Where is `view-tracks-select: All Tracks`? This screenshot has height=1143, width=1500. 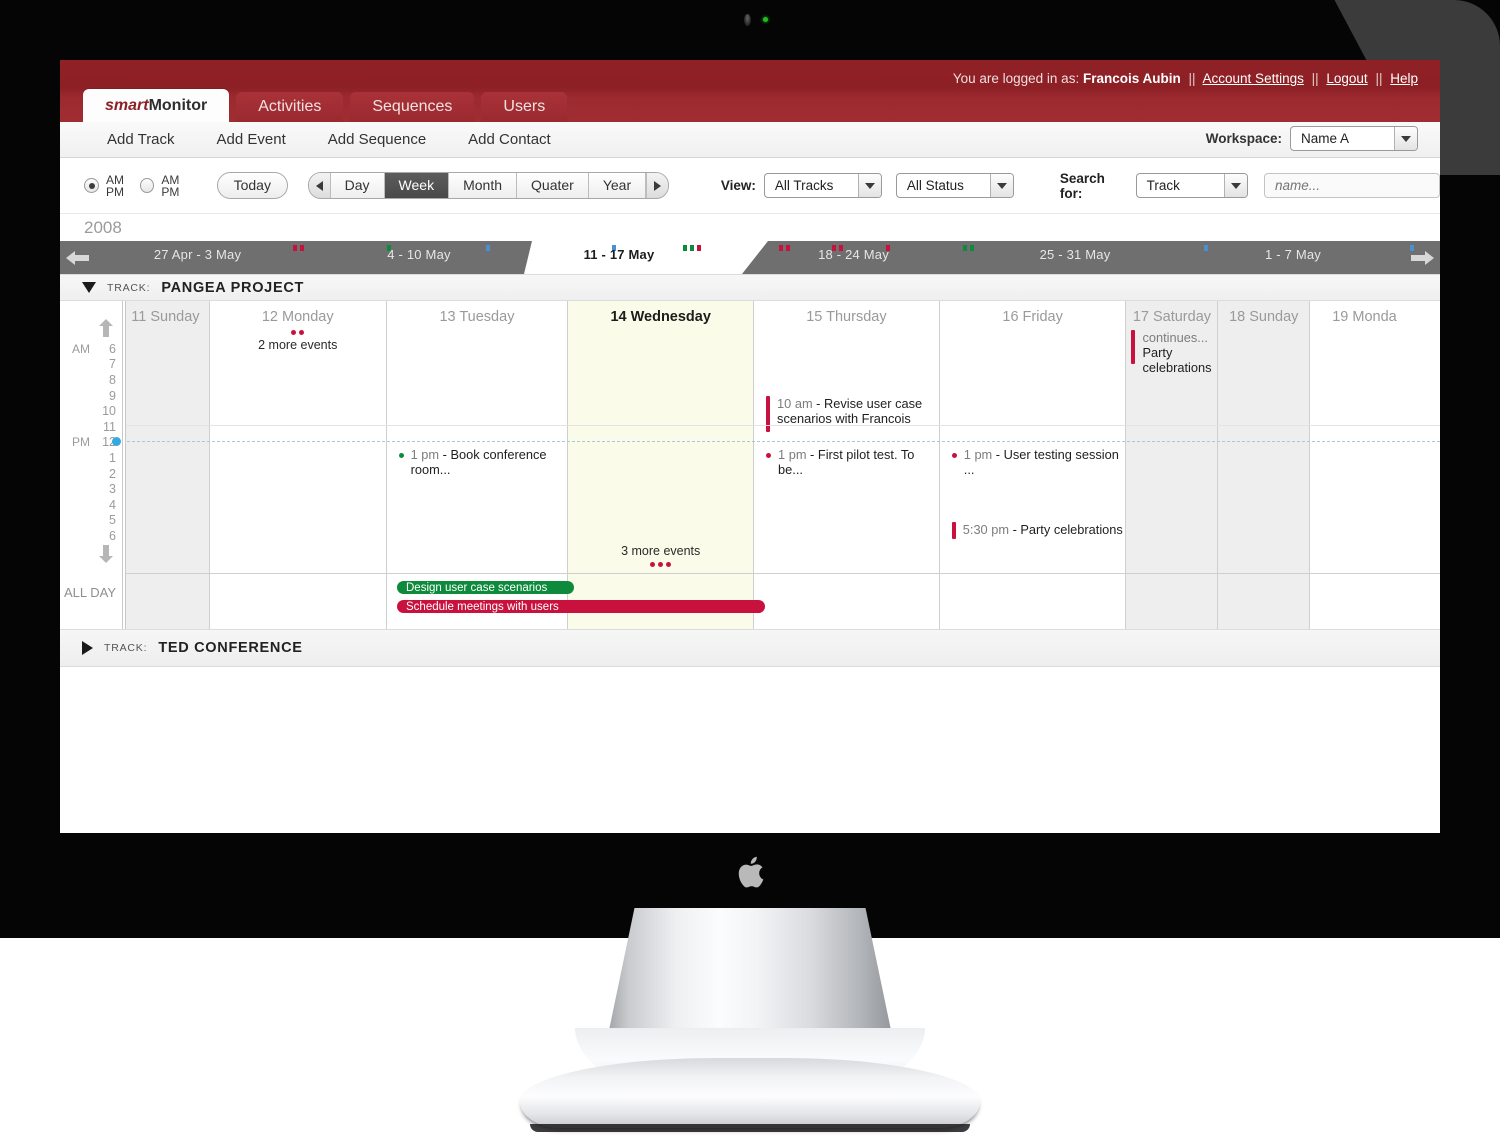 view-tracks-select: All Tracks is located at coordinates (822, 185).